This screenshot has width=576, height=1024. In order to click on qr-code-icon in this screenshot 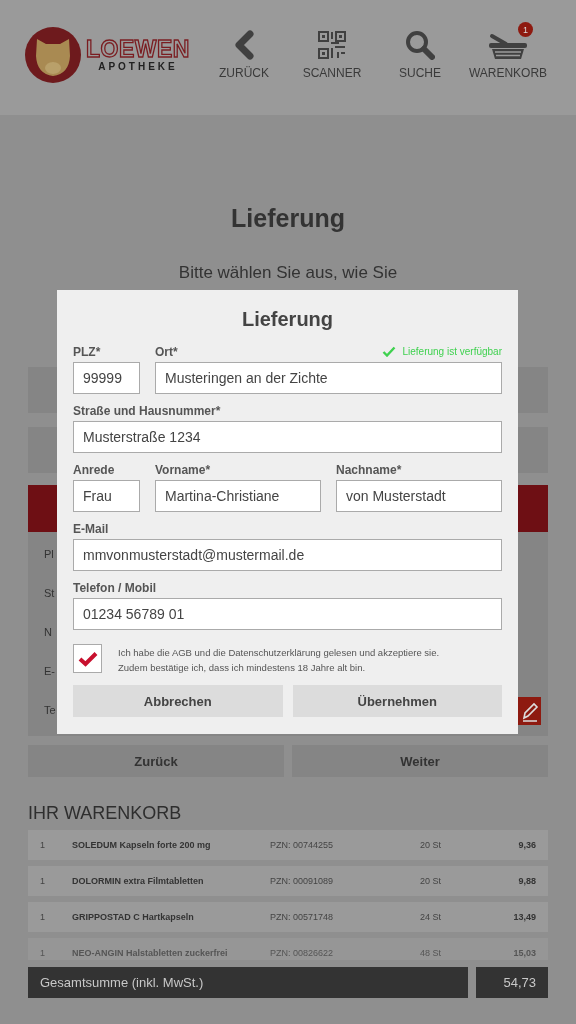, I will do `click(332, 45)`.